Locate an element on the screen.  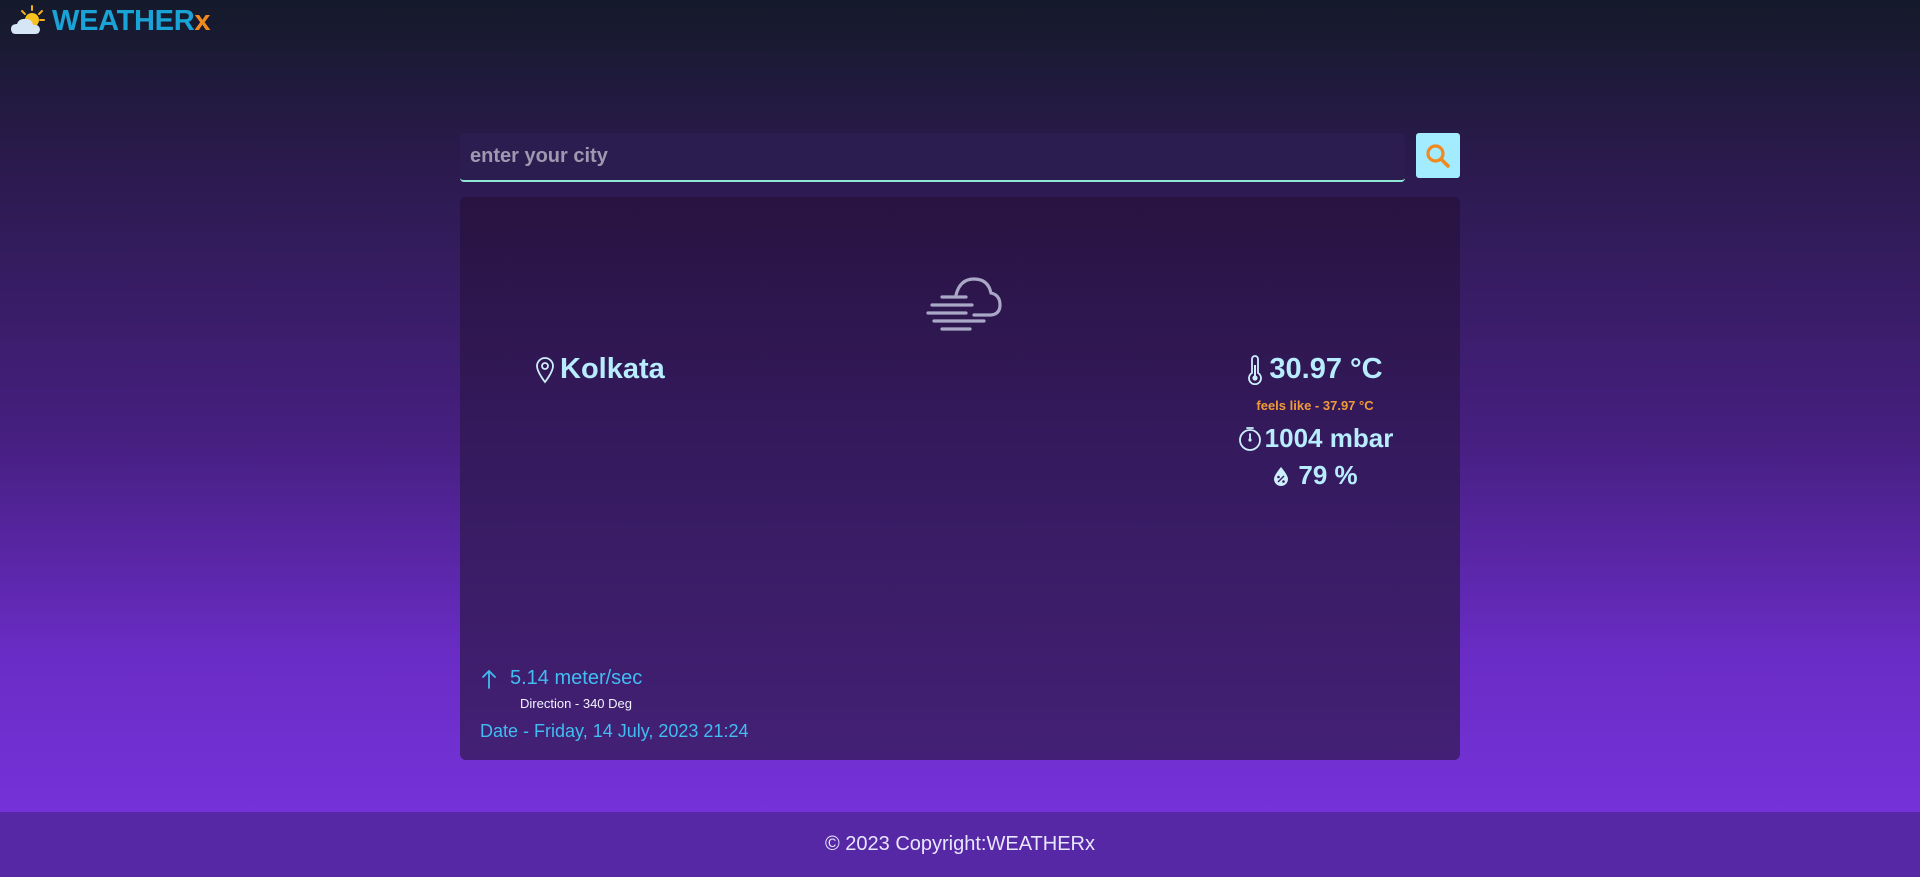
date-text: Date - Friday, 14 July, 2023 21:24 is located at coordinates (614, 731).